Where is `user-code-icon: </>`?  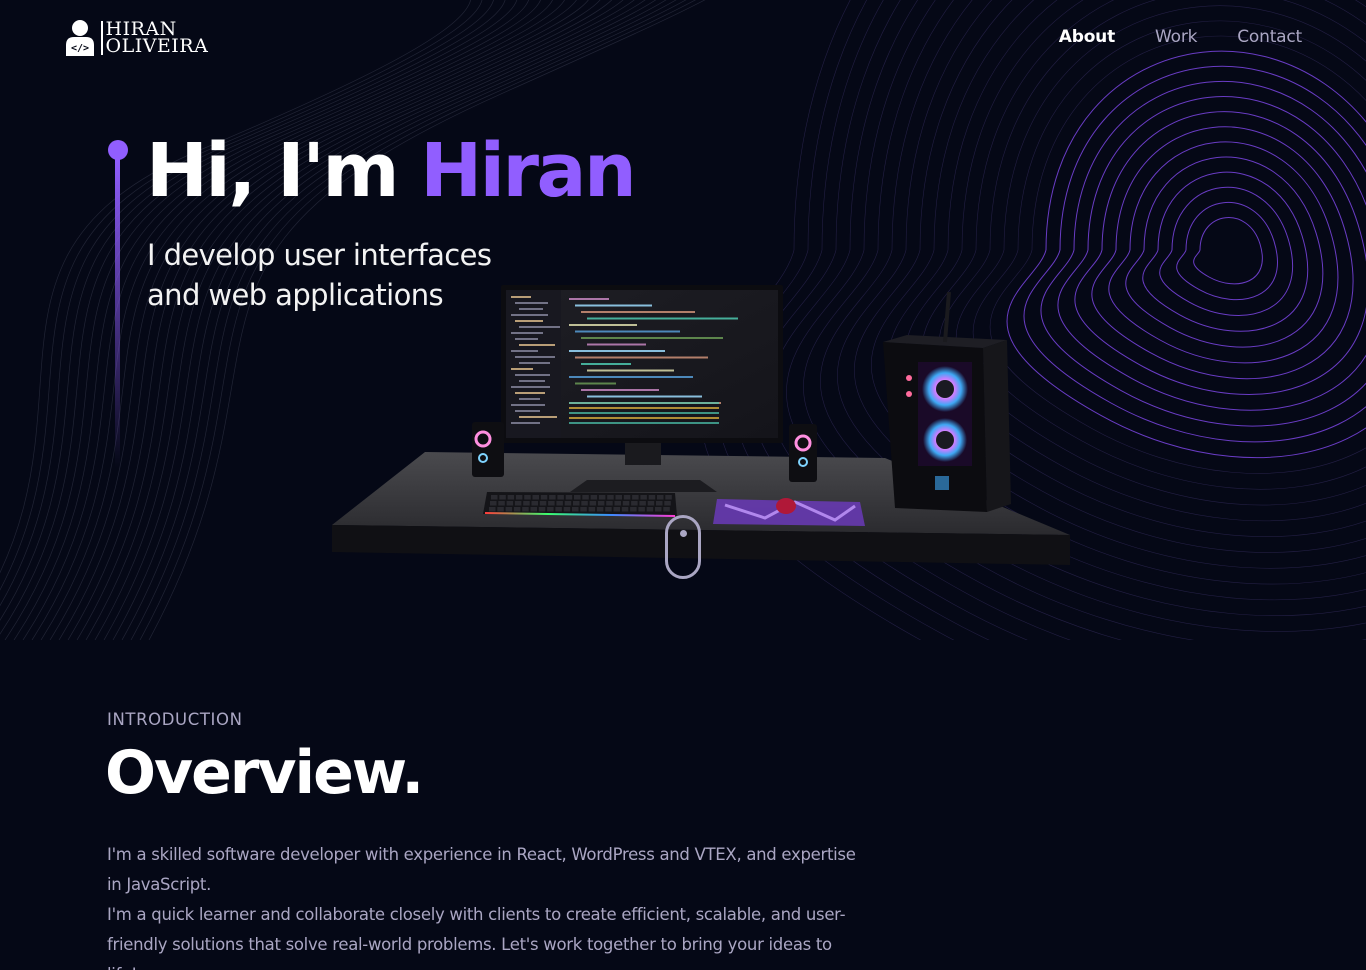 user-code-icon: </> is located at coordinates (80, 38).